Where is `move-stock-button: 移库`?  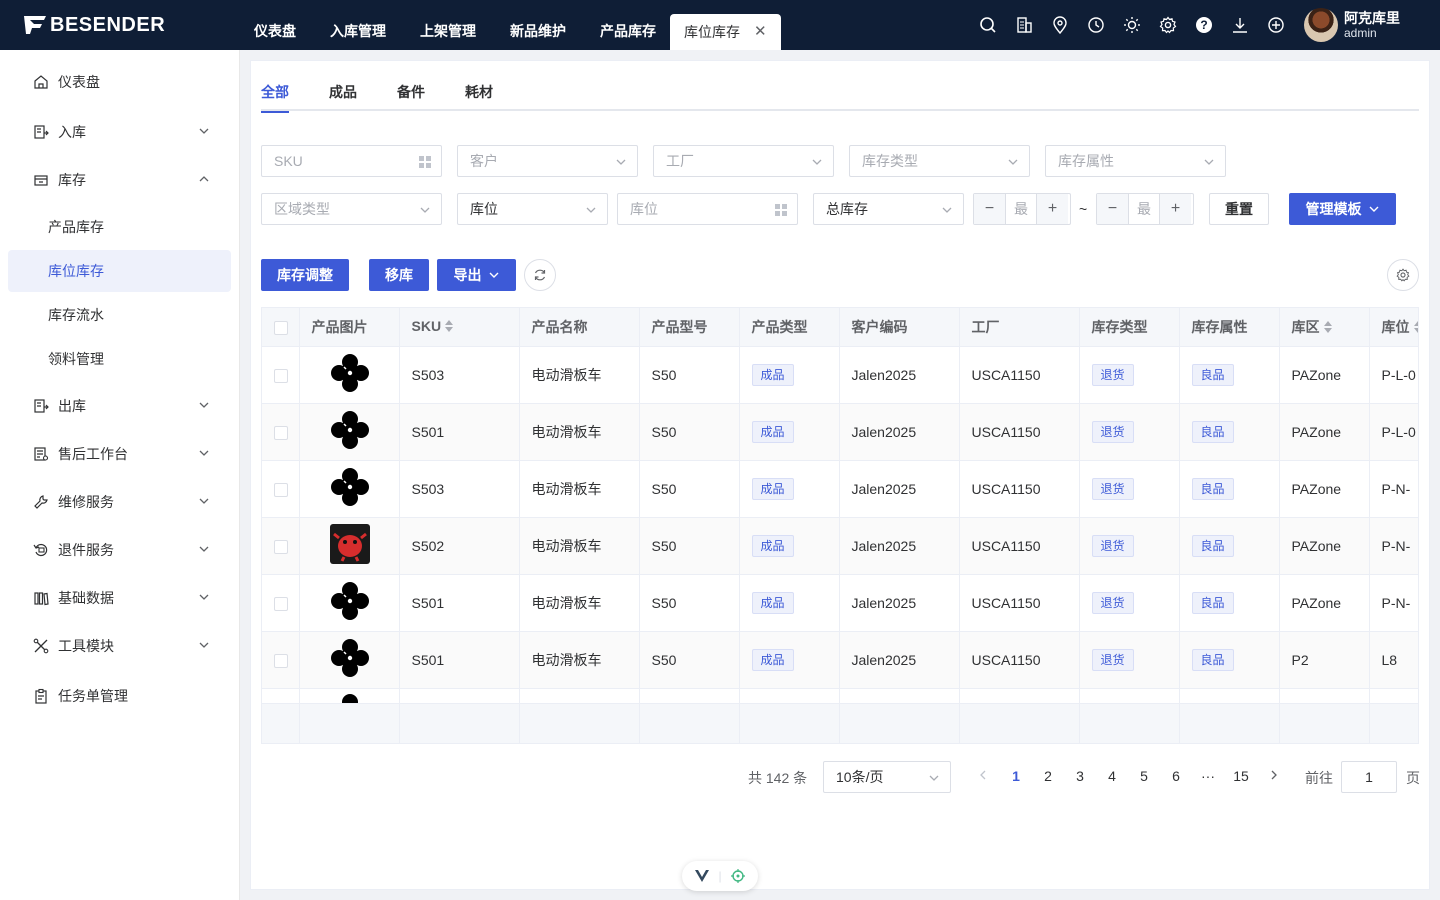
move-stock-button: 移库 is located at coordinates (399, 275).